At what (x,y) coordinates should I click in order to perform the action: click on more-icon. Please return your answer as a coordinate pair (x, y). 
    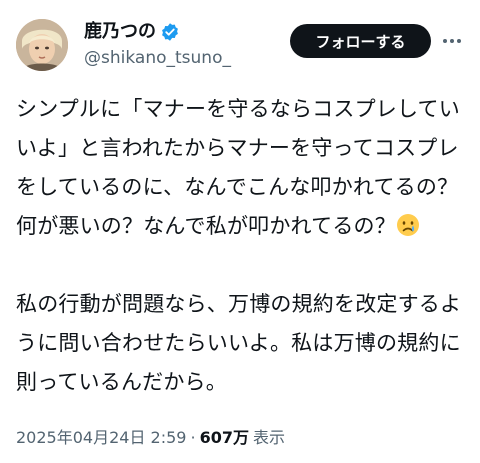
    Looking at the image, I should click on (452, 41).